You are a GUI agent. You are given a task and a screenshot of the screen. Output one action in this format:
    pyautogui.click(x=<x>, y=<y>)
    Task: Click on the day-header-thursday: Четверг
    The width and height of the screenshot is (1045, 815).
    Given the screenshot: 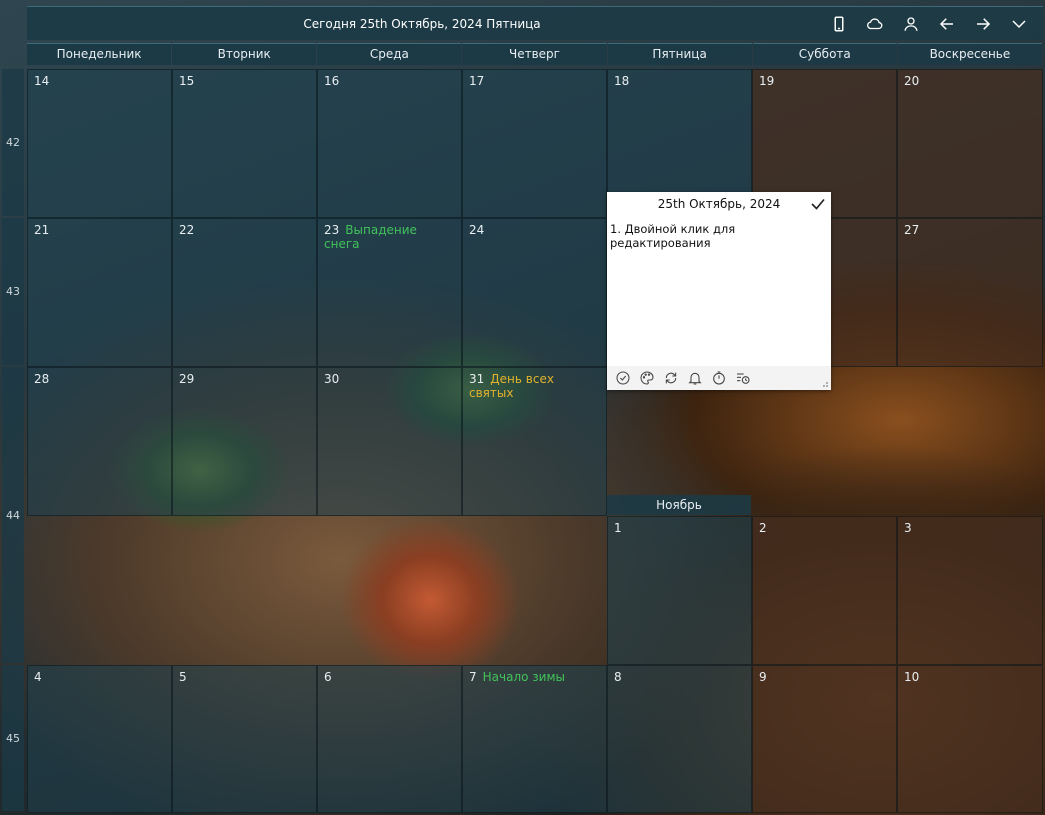 What is the action you would take?
    pyautogui.click(x=534, y=54)
    